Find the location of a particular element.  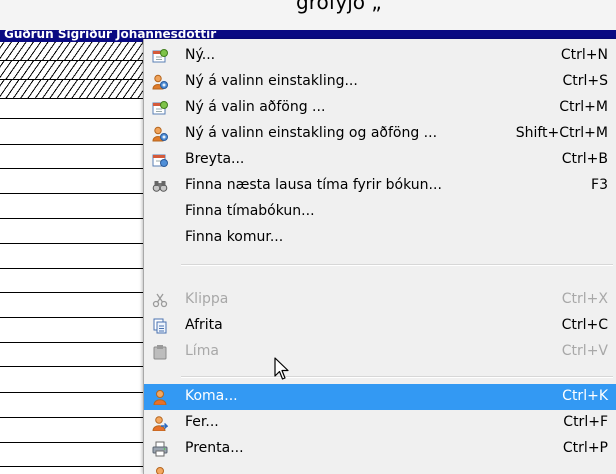

menu-item-shortcut: Ctrl+P is located at coordinates (585, 448).